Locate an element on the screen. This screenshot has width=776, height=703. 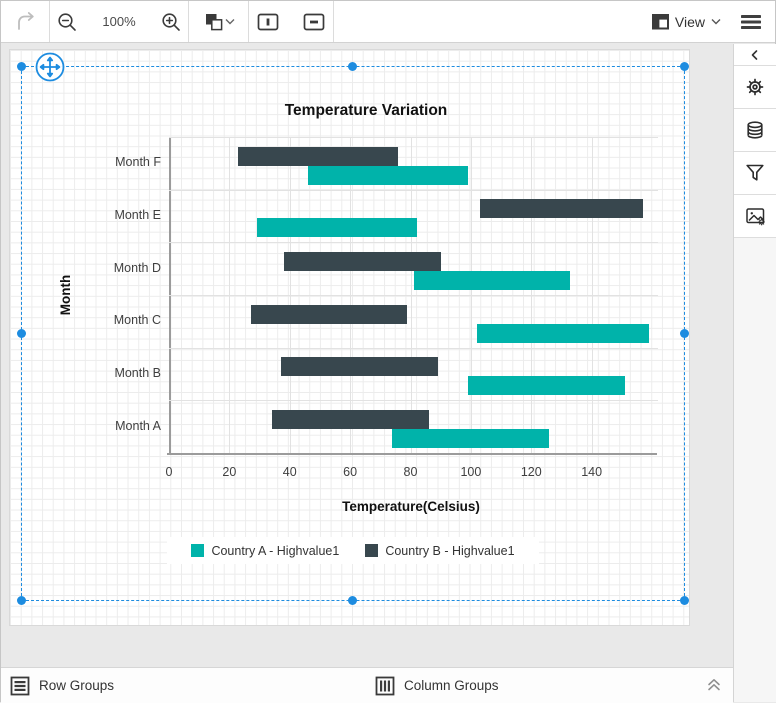
row-groups-pane: Row Groups is located at coordinates (61, 685).